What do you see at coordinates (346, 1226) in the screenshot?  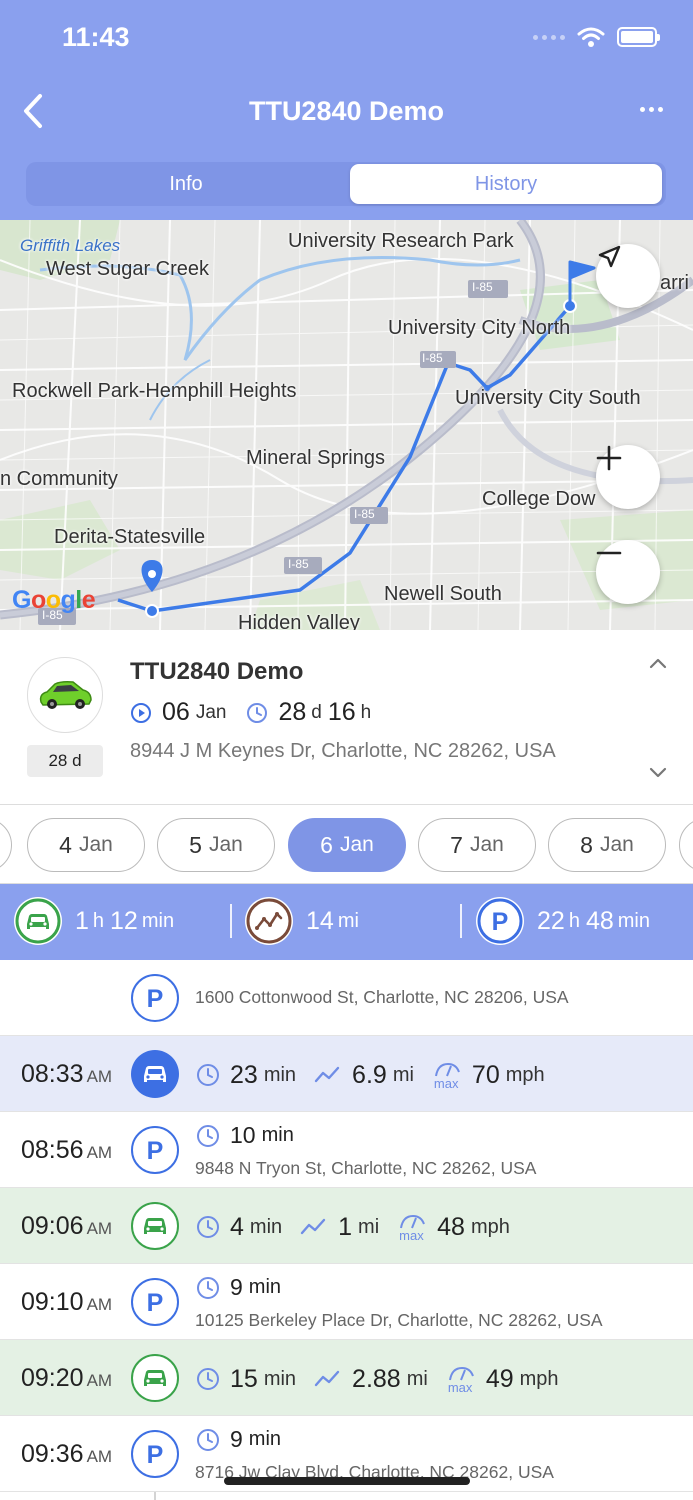 I see `list-item-drive: 09:06 AM 4 min 1 mi max 48 mph` at bounding box center [346, 1226].